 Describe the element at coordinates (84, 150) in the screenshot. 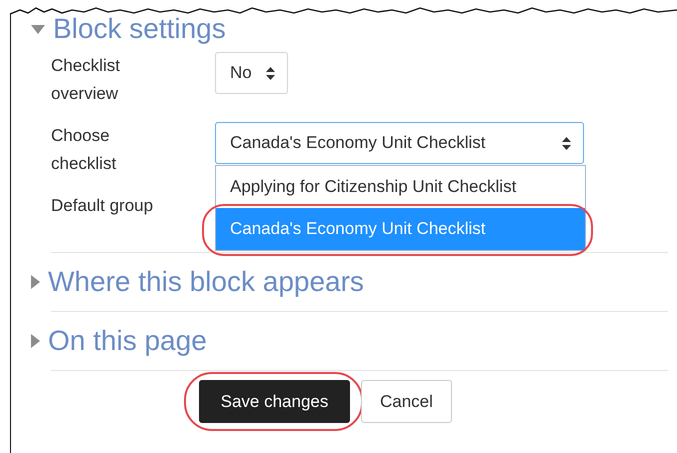

I see `field-label: Choose checklist` at that location.